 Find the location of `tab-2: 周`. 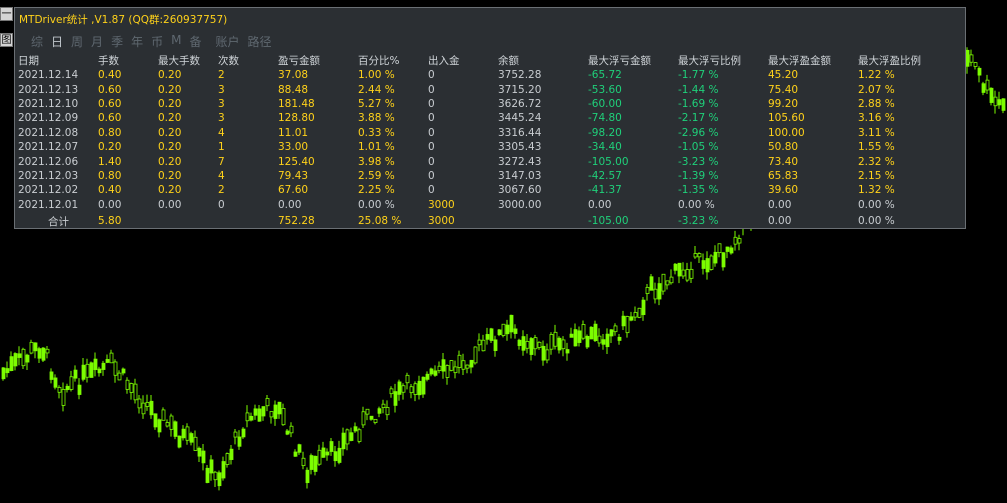

tab-2: 周 is located at coordinates (77, 41).